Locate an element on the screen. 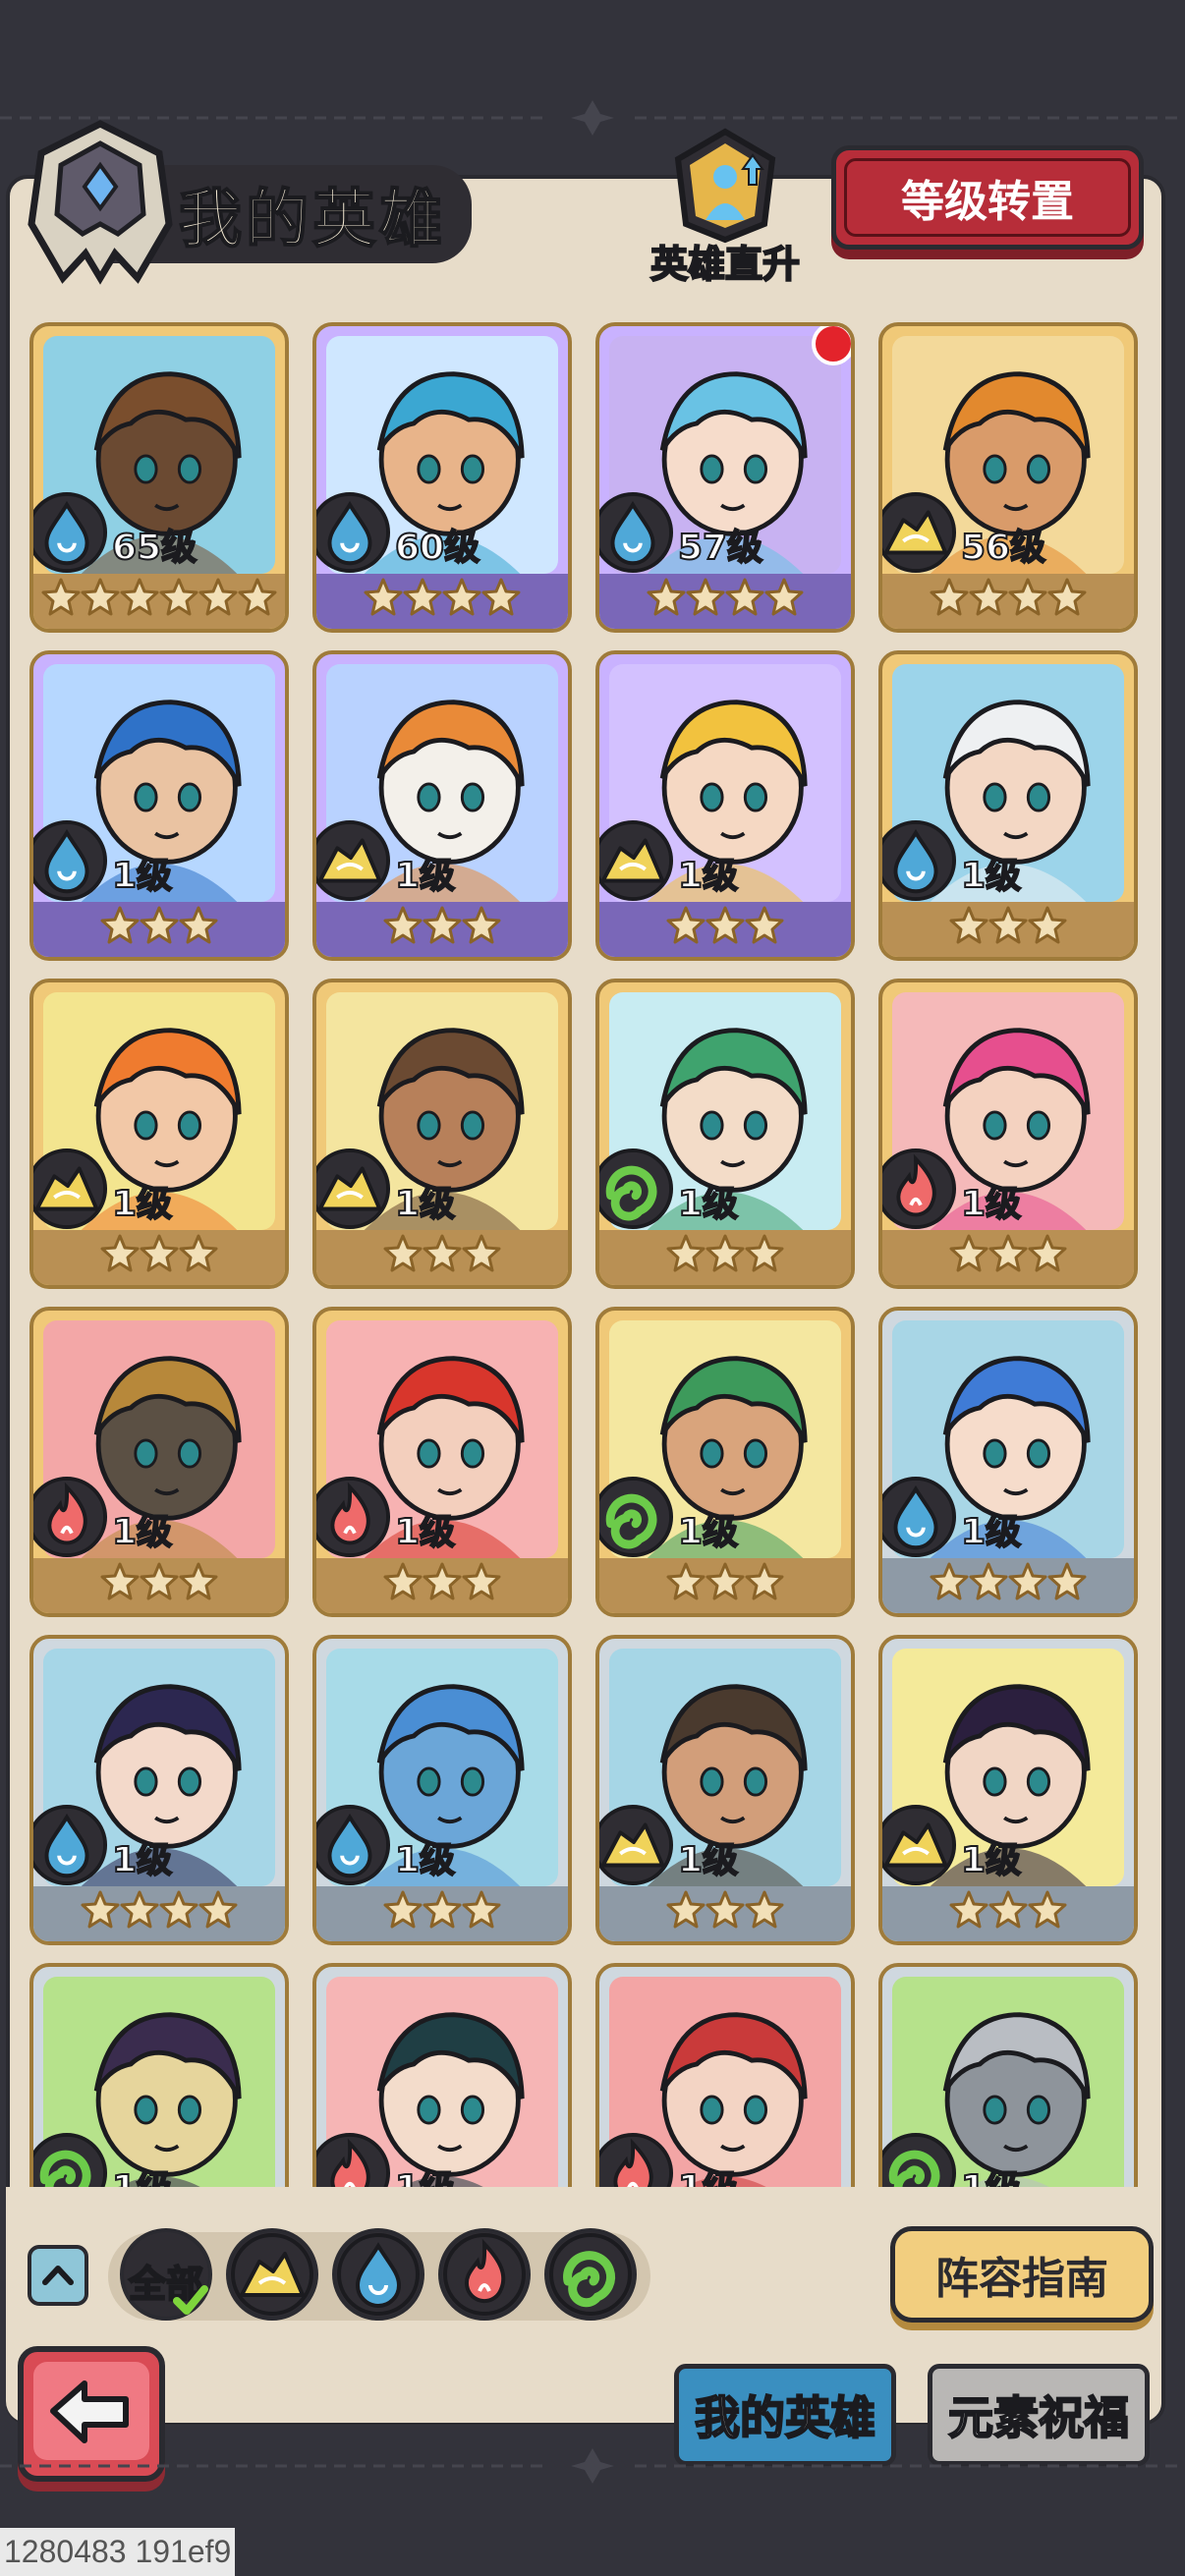 The width and height of the screenshot is (1185, 2576). filter-earth-button is located at coordinates (272, 2274).